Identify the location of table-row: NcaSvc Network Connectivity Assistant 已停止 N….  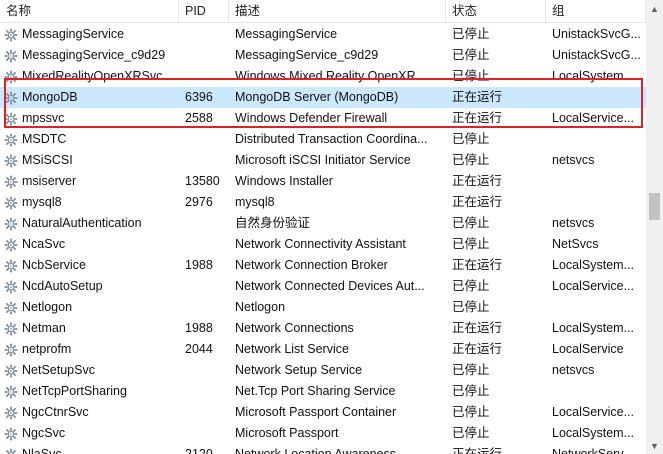
(323, 244).